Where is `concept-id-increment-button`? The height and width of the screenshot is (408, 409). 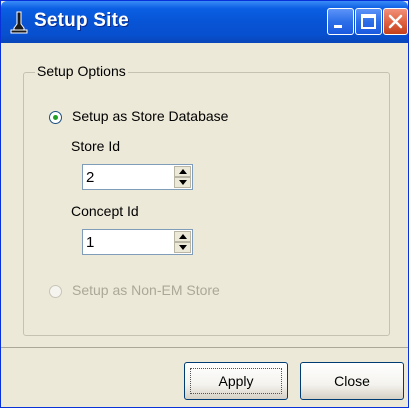 concept-id-increment-button is located at coordinates (182, 236).